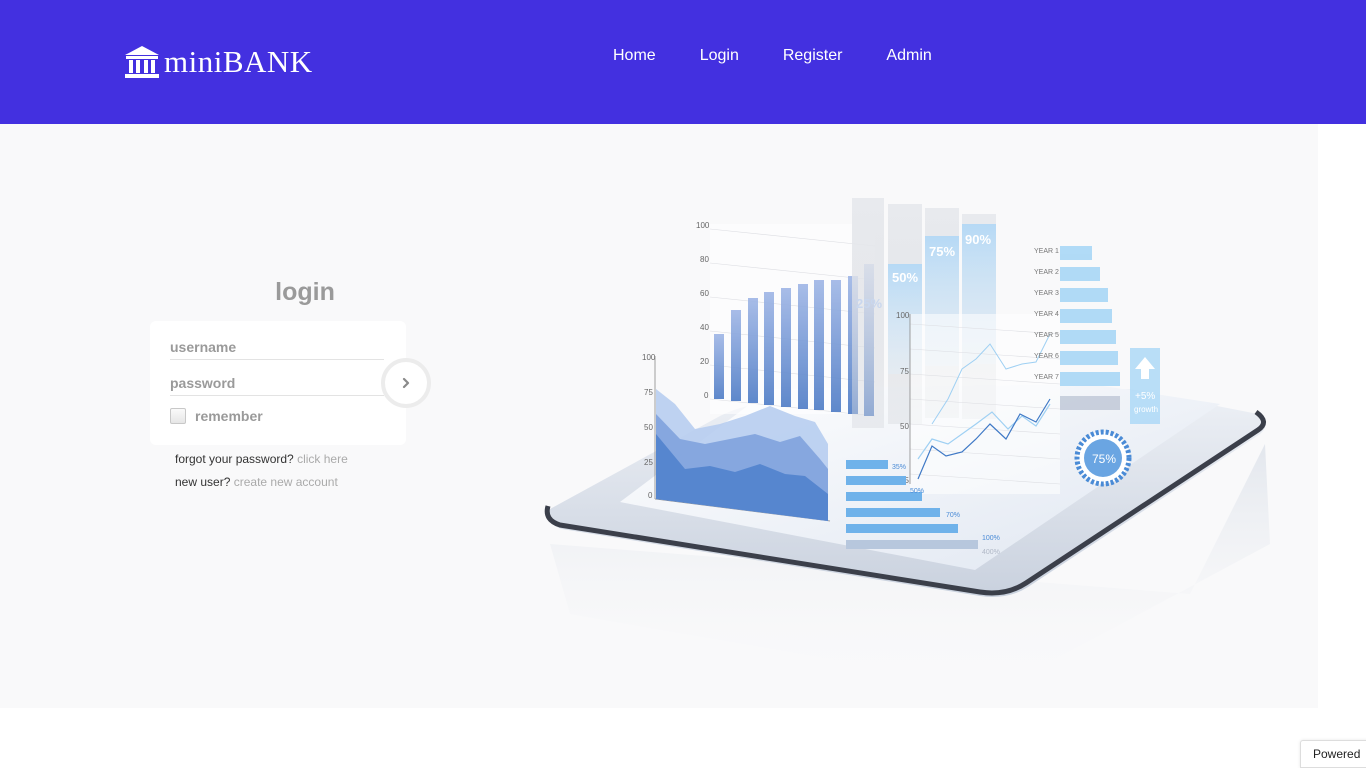 The image size is (1366, 768). I want to click on growth-value: +5%, so click(1145, 396).